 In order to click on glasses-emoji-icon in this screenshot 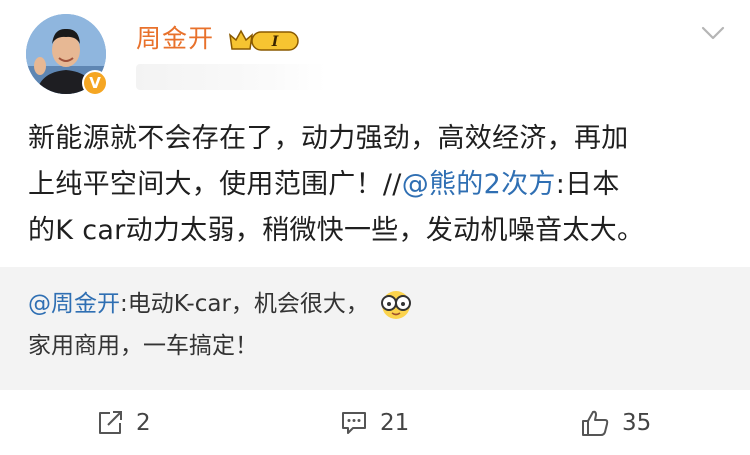, I will do `click(395, 304)`.